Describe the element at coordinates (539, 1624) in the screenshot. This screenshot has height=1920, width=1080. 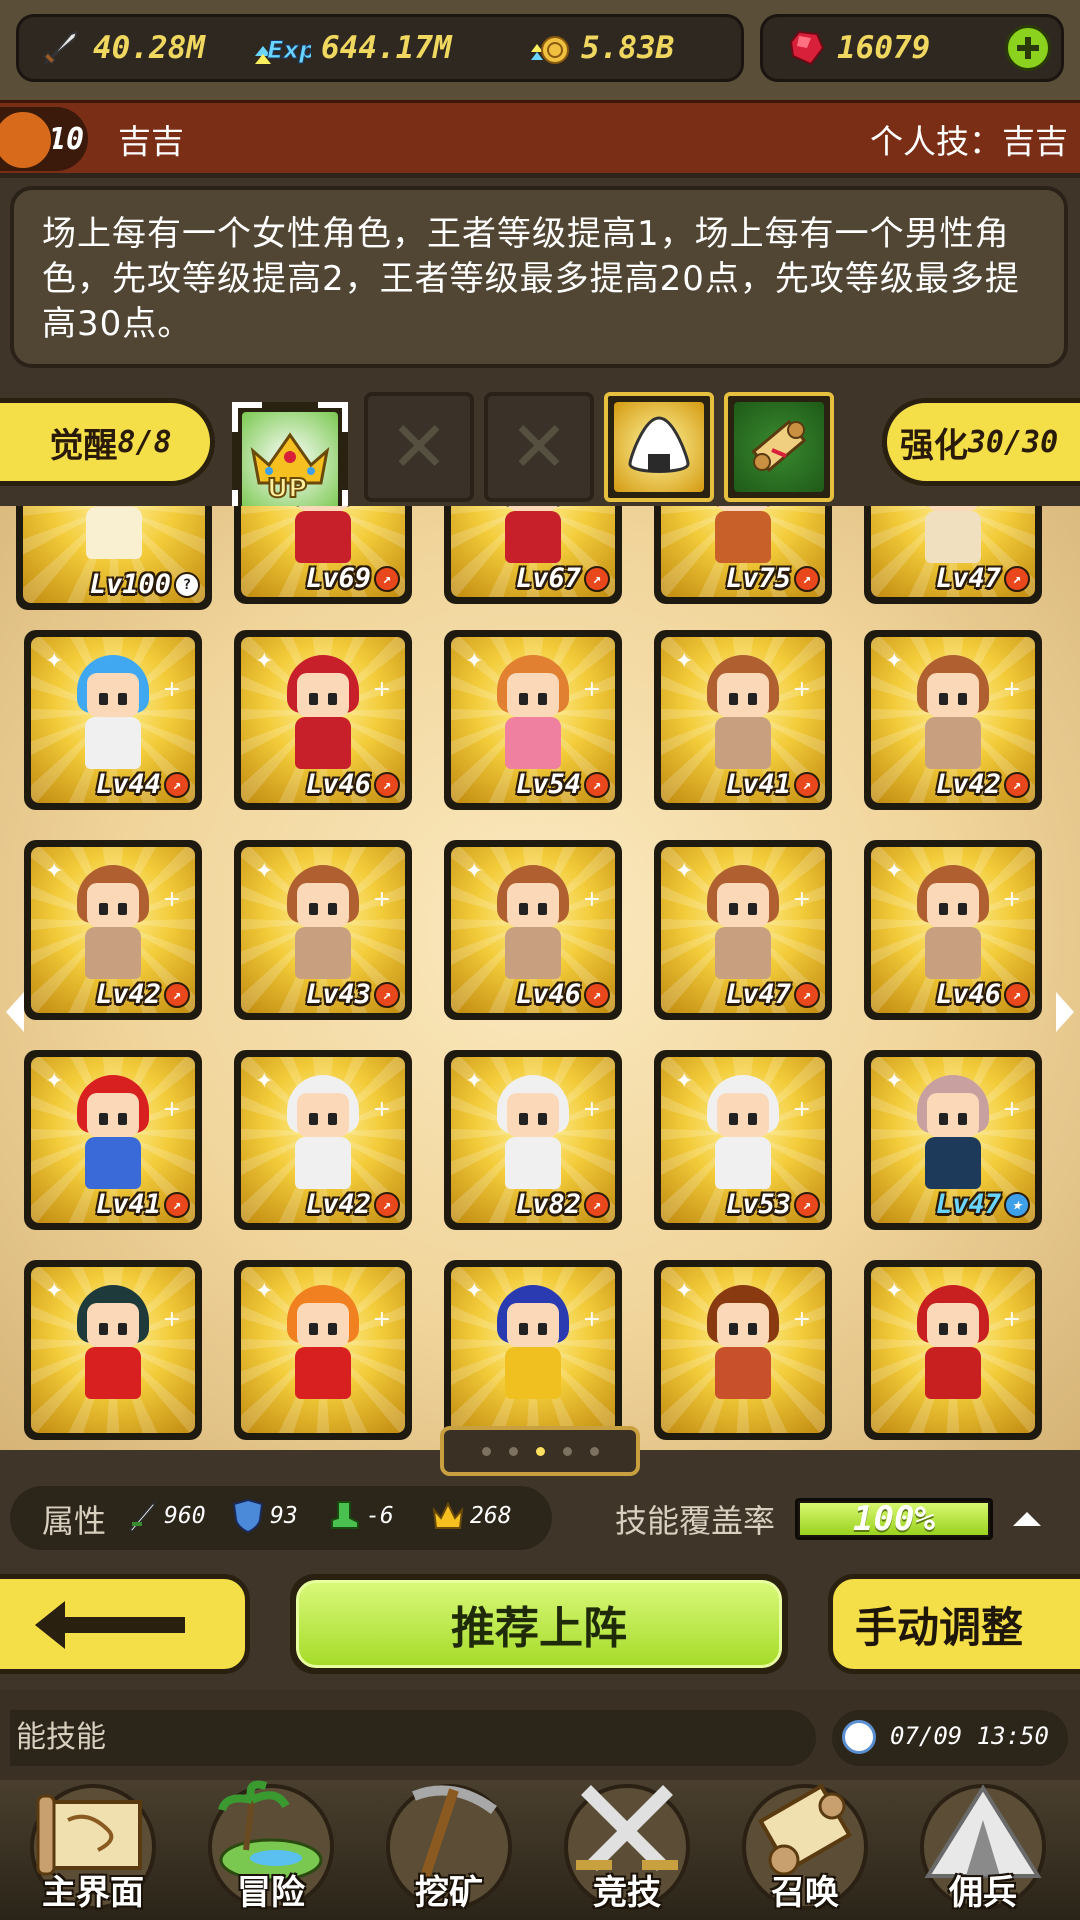
I see `recommend-button: 推荐上阵` at that location.